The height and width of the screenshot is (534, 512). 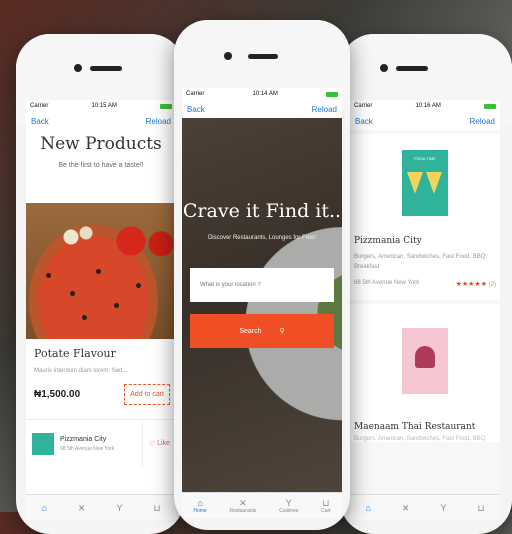 I want to click on tab-label: Home, so click(x=200, y=510).